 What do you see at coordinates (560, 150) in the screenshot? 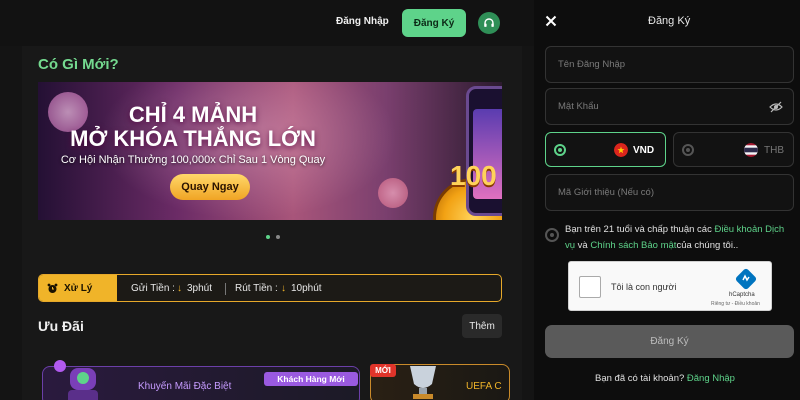
I see `radio-selected` at bounding box center [560, 150].